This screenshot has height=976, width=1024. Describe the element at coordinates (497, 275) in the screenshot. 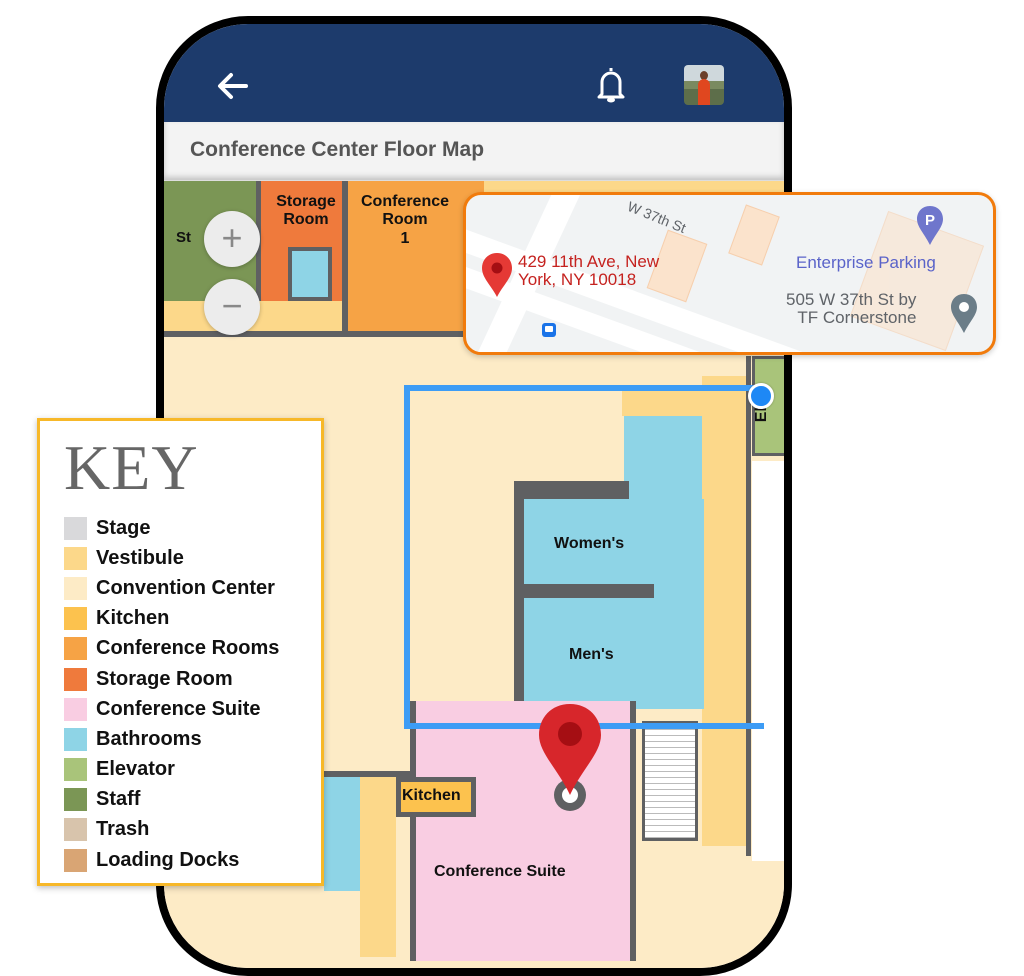

I see `location-pin-icon` at that location.